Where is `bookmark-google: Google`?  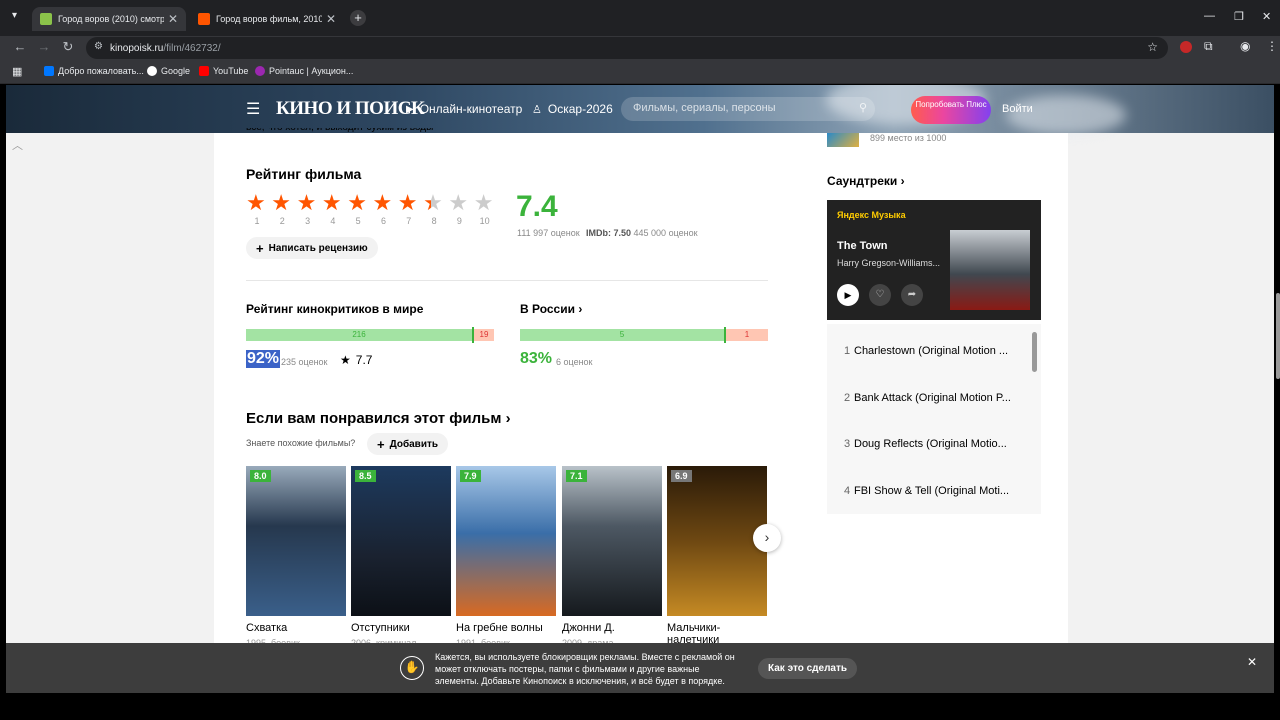
bookmark-google: Google is located at coordinates (168, 71).